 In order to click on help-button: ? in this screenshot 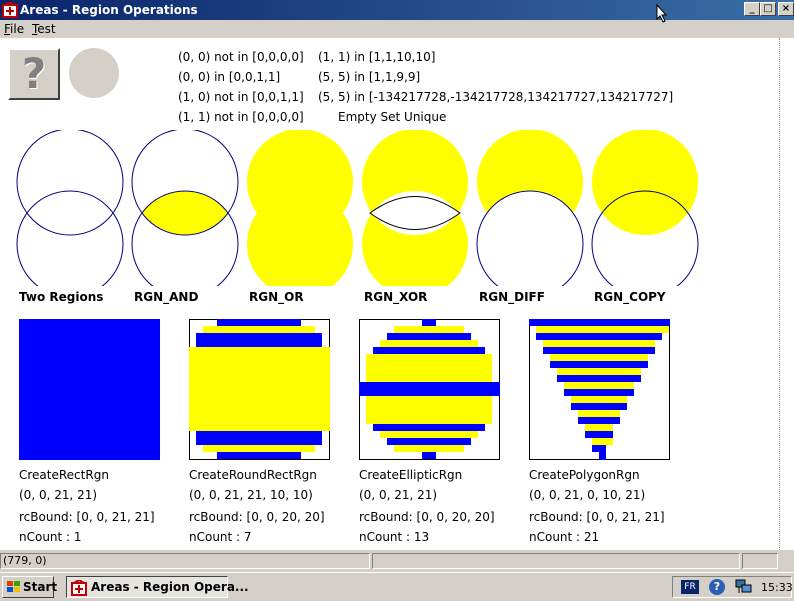, I will do `click(34, 74)`.